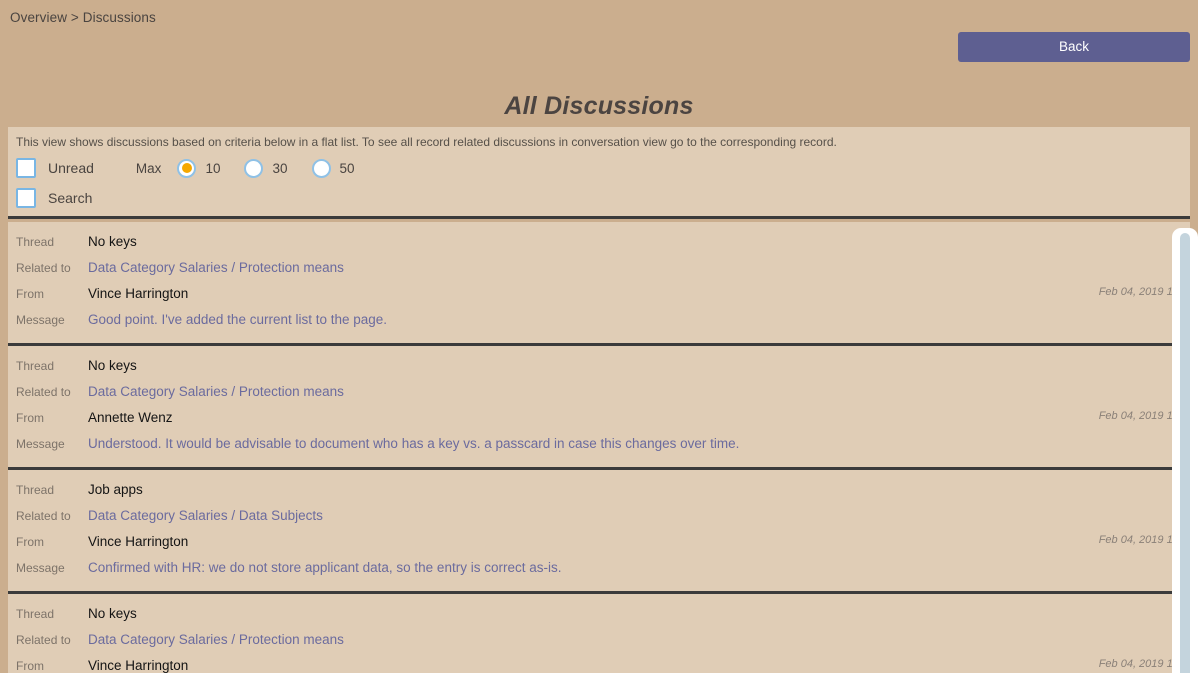  Describe the element at coordinates (205, 515) in the screenshot. I see `related-to-value: Data Category Salaries / Data Subjects` at that location.